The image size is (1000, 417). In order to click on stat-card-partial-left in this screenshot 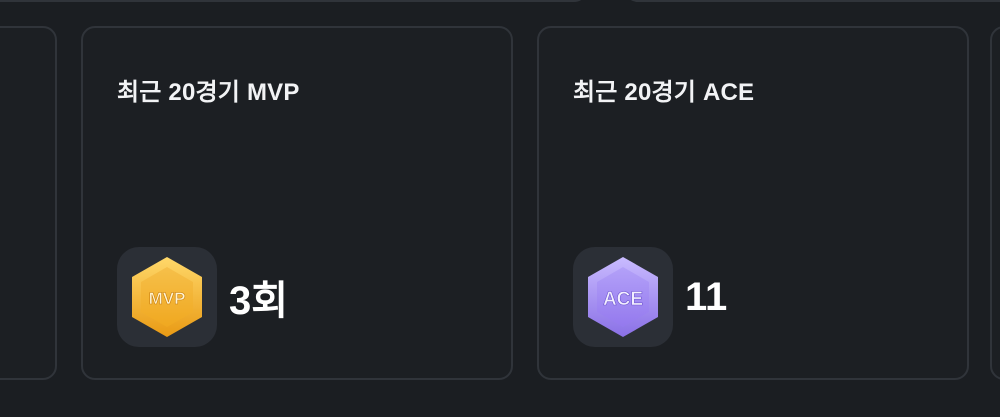, I will do `click(28, 203)`.